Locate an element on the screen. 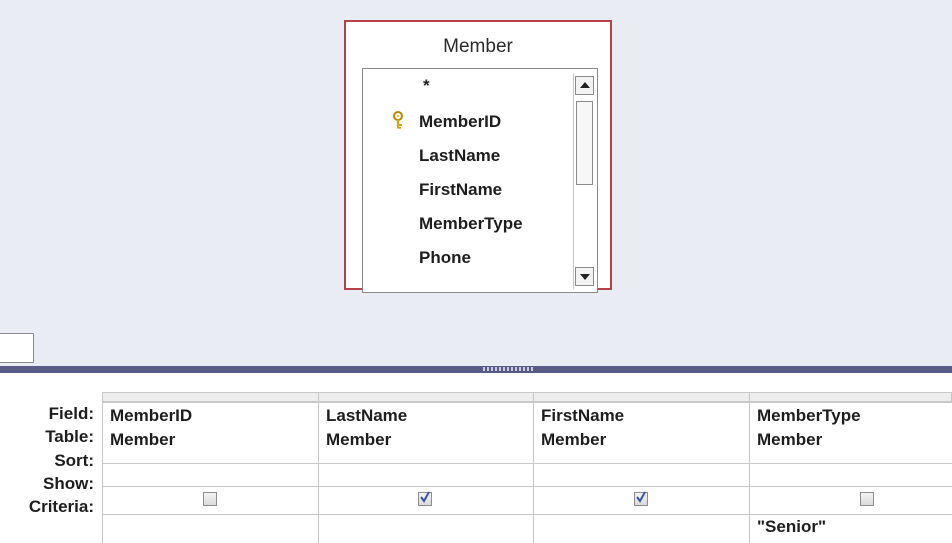 This screenshot has width=952, height=543. column-selector-bar is located at coordinates (527, 397).